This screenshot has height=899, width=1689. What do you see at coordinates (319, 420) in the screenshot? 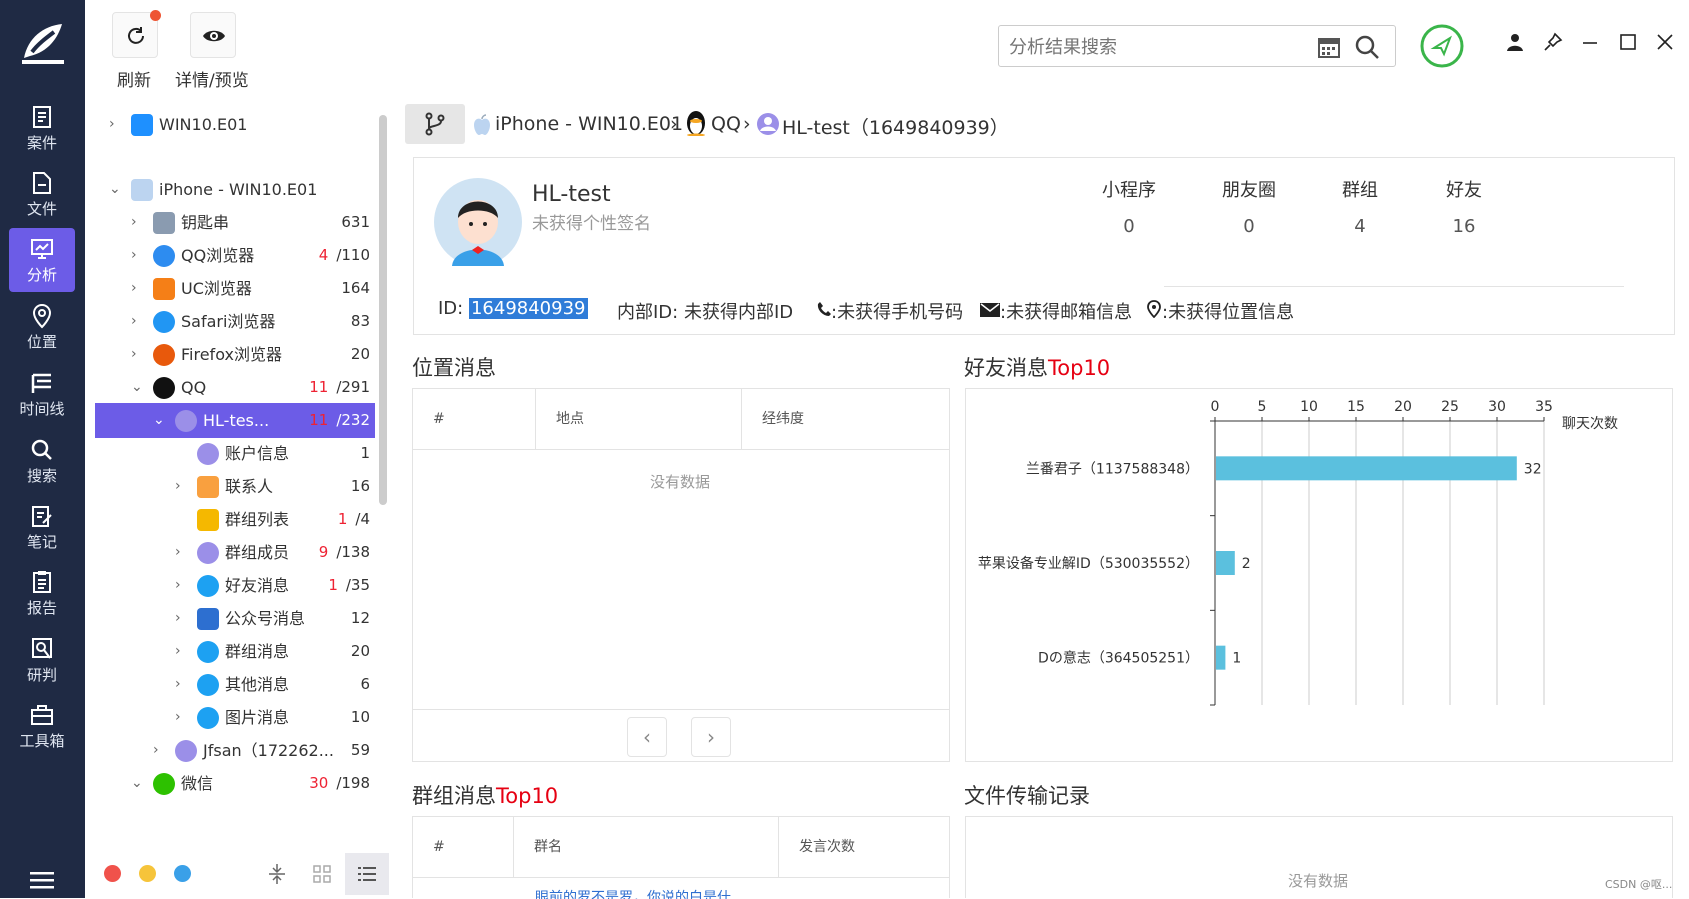
I see `unread-count: 11` at bounding box center [319, 420].